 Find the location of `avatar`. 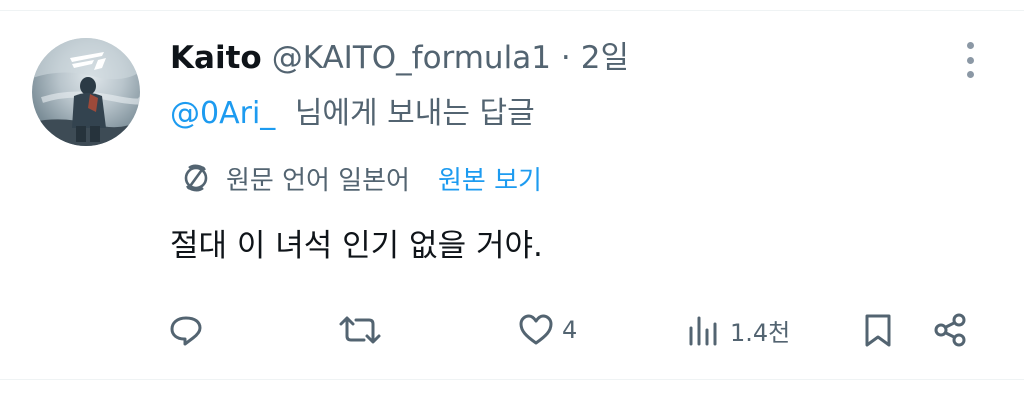

avatar is located at coordinates (86, 92).